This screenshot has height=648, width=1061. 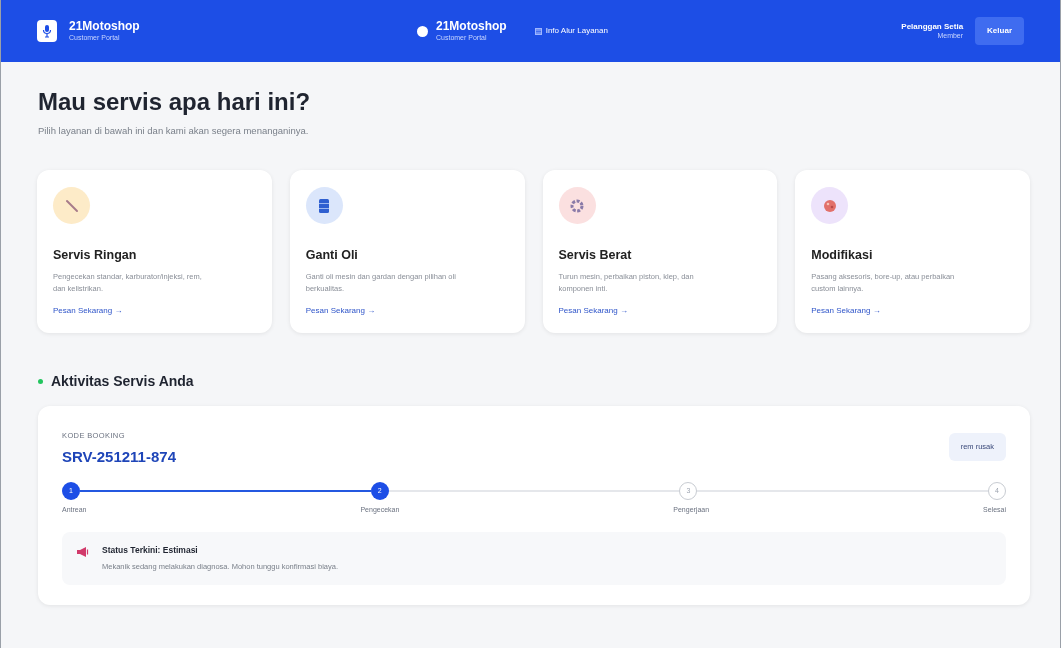 I want to click on service-title: Ganti Oli, so click(x=332, y=256).